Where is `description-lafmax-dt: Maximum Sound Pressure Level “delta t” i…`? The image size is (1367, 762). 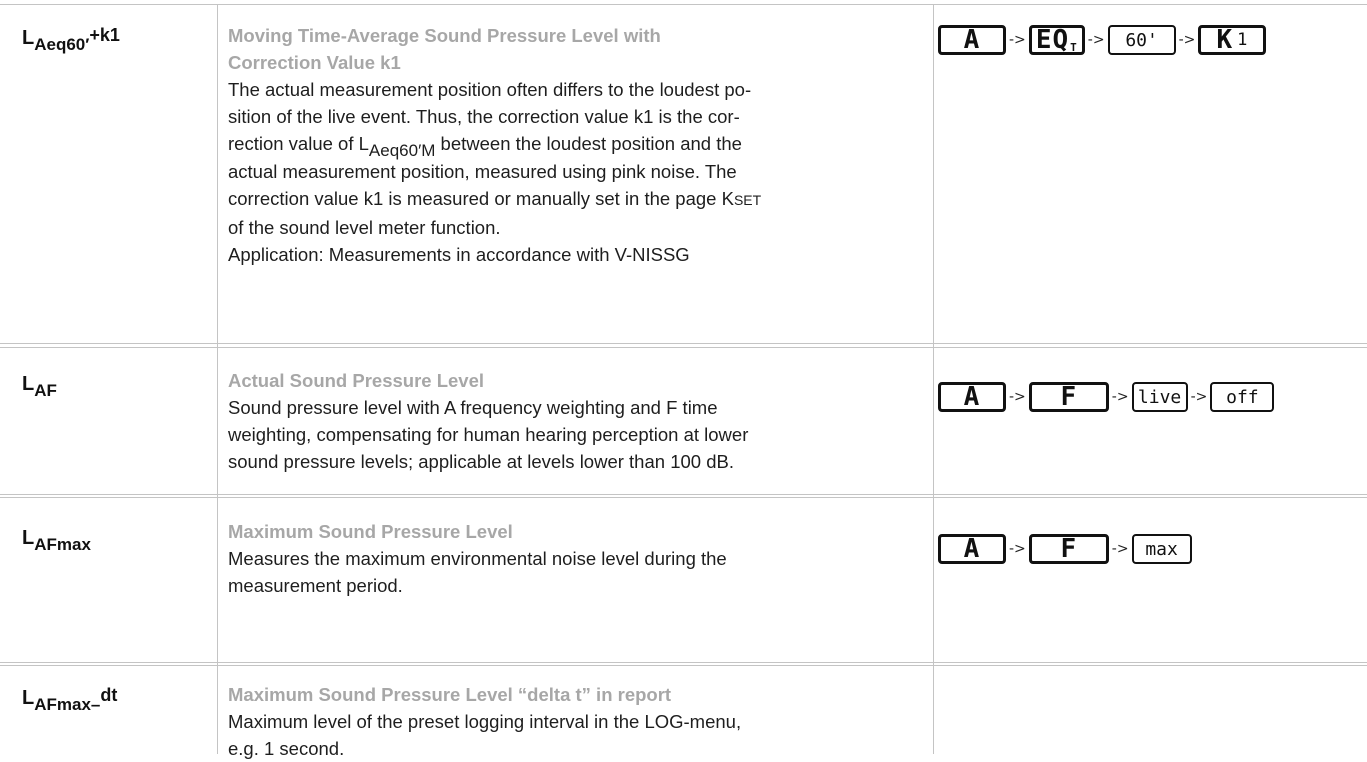
description-lafmax-dt: Maximum Sound Pressure Level “delta t” i… is located at coordinates (584, 721).